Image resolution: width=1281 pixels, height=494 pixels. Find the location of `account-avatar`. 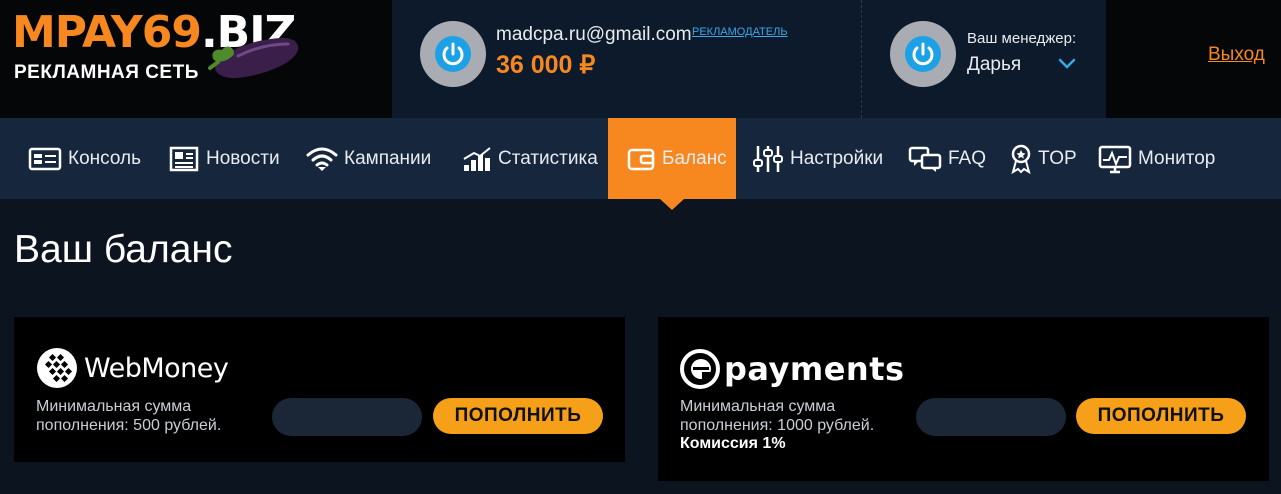

account-avatar is located at coordinates (453, 54).